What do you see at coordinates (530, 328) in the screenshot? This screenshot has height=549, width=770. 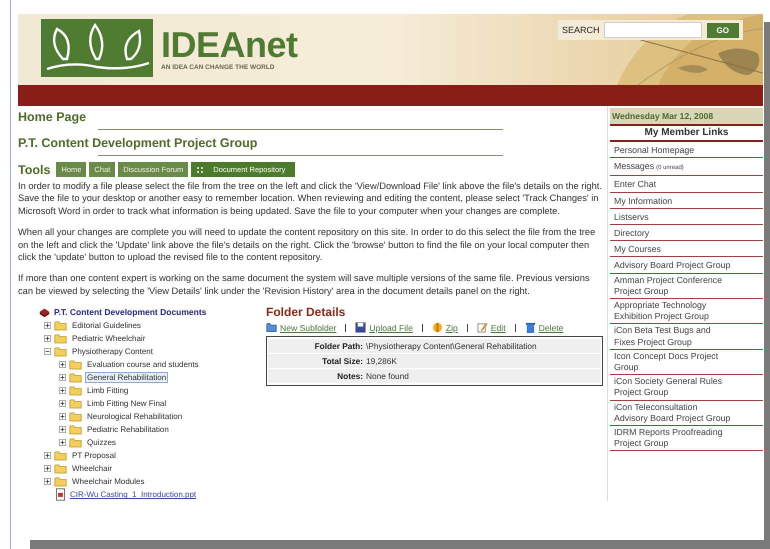 I see `trash-icon` at bounding box center [530, 328].